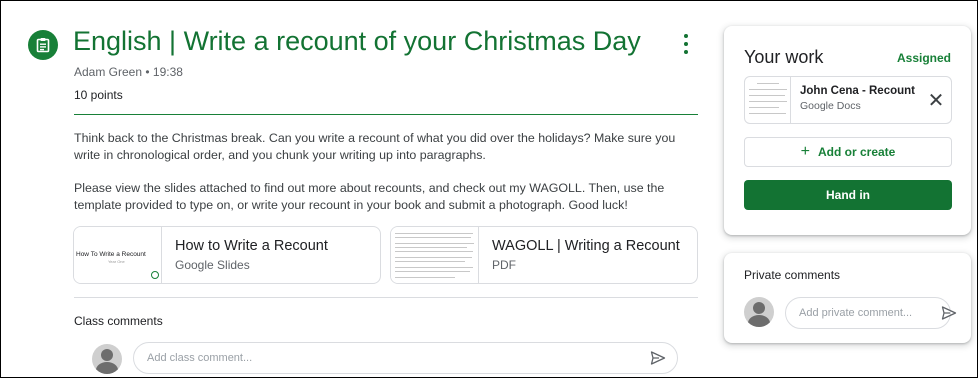 This screenshot has height=378, width=978. I want to click on slides-thumbnail-icon: How To Write a Recount Year One, so click(118, 255).